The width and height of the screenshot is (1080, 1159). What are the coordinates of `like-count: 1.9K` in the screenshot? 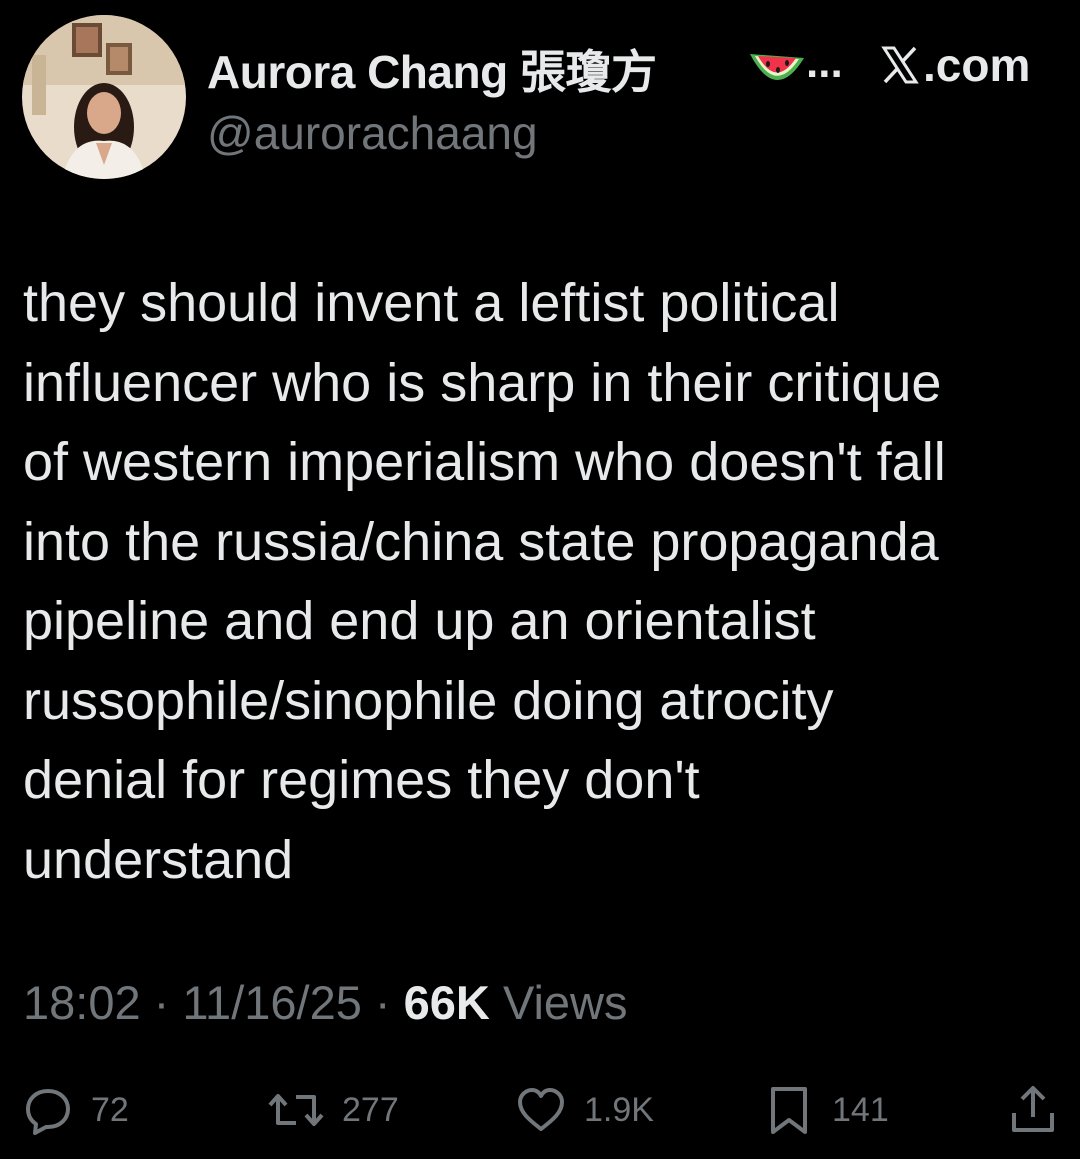 It's located at (619, 1109).